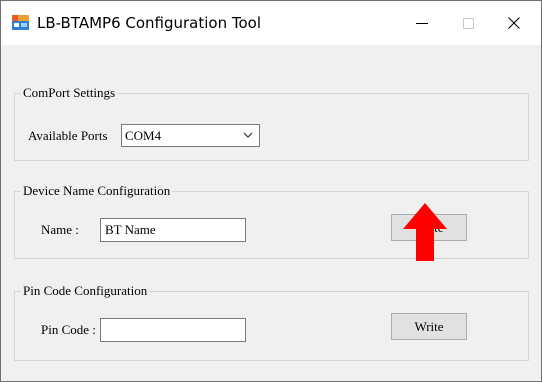 Image resolution: width=542 pixels, height=382 pixels. I want to click on device-name-input, so click(173, 230).